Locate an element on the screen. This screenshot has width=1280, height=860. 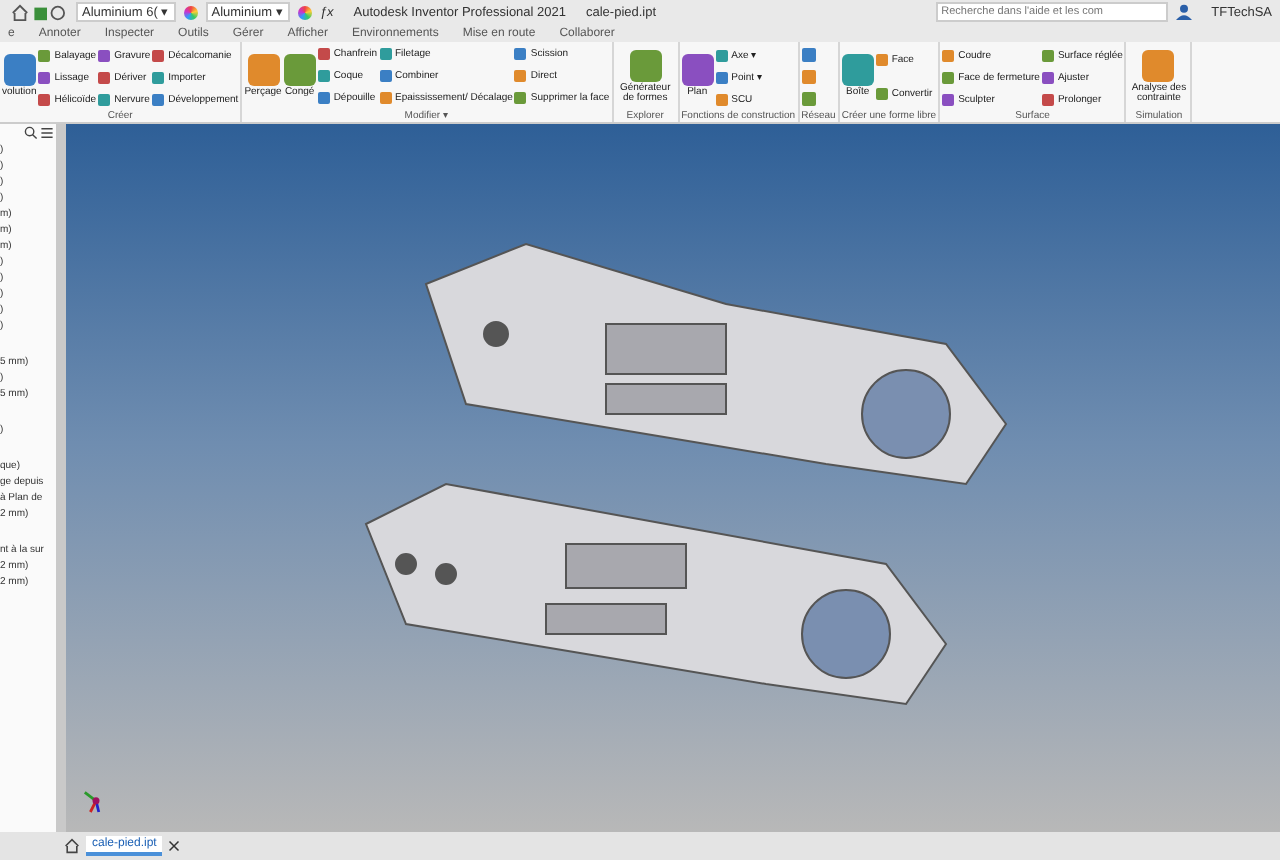
user-icon is located at coordinates (1183, 12).